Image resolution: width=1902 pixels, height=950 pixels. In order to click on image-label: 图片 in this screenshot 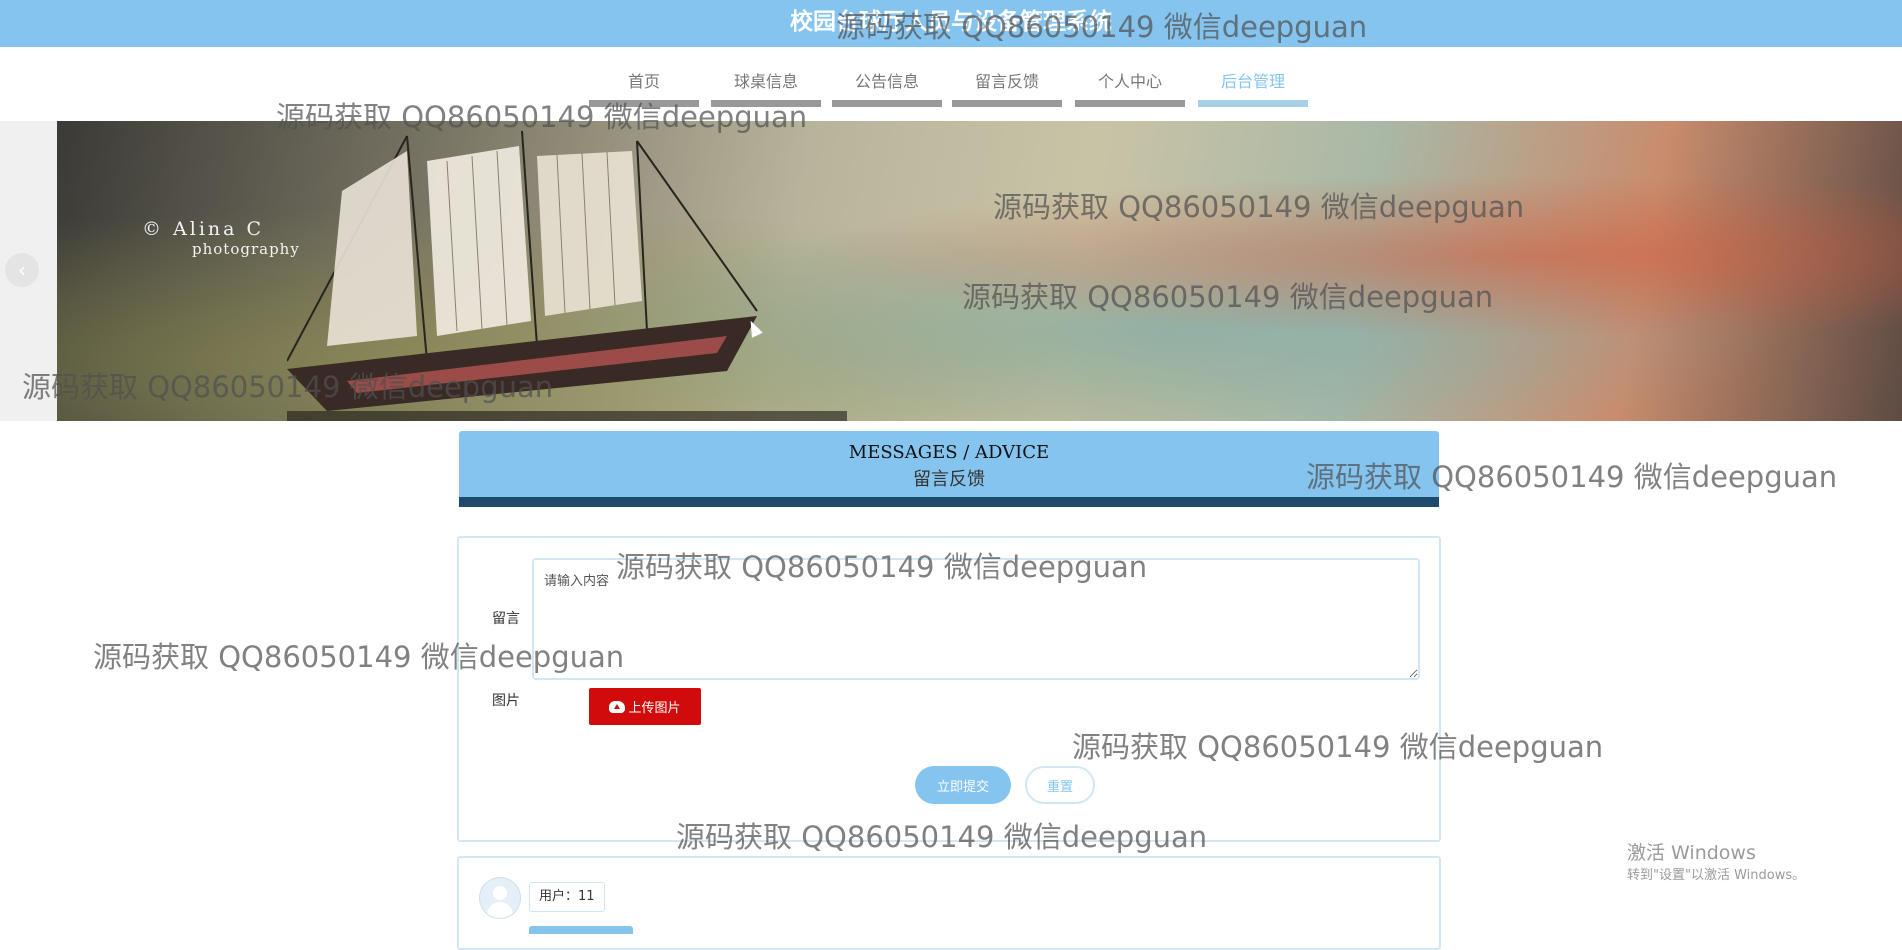, I will do `click(506, 701)`.